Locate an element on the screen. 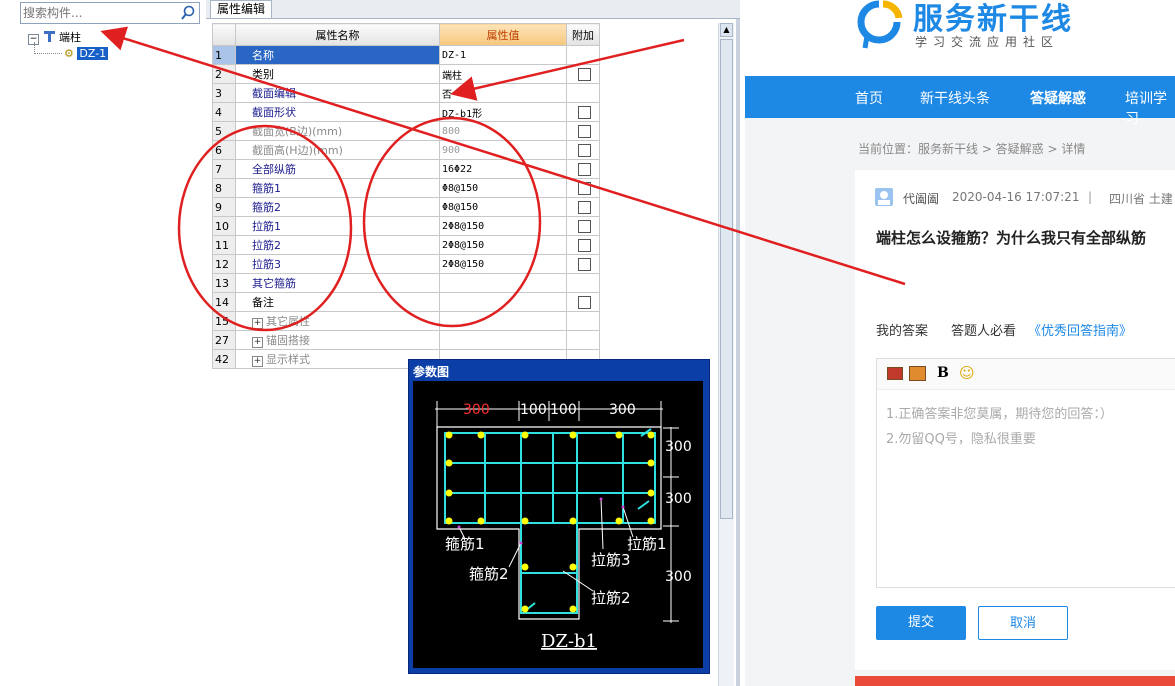  property-name: 箍筋1 is located at coordinates (337, 188).